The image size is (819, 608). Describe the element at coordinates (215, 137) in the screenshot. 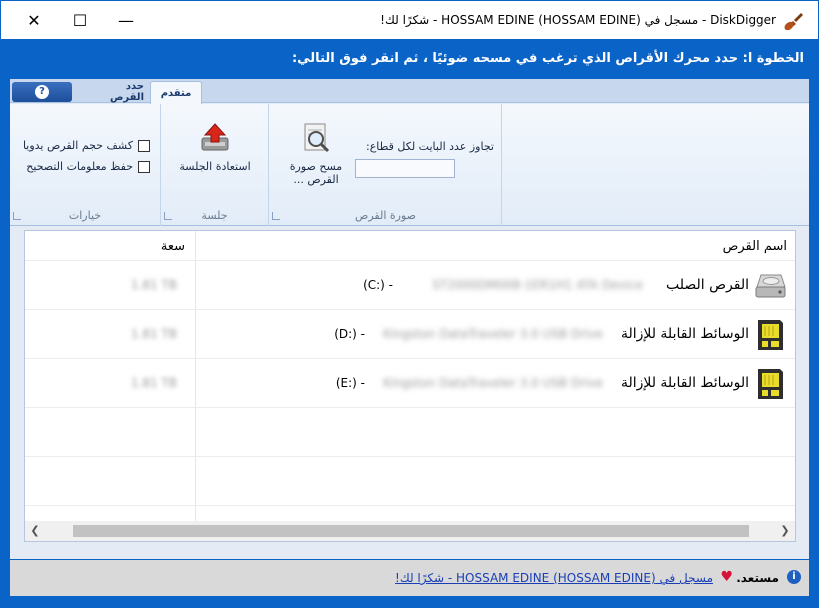

I see `restore-arrow-icon` at that location.